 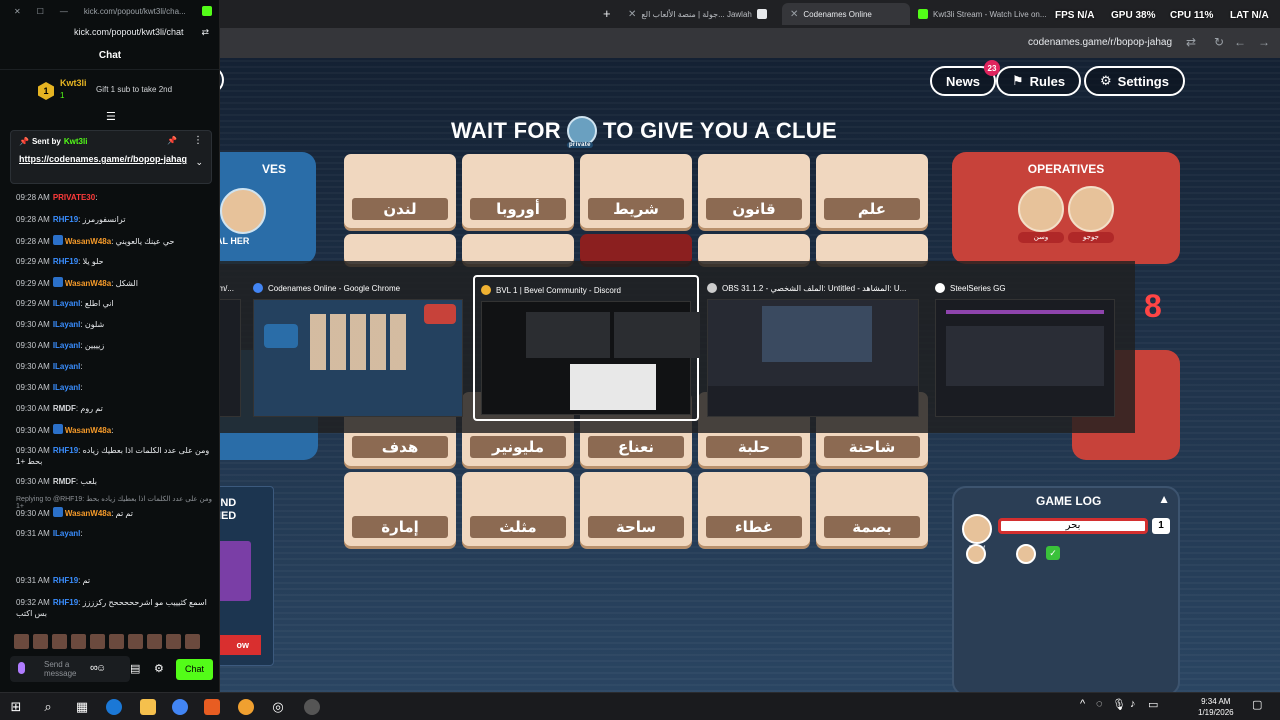 What do you see at coordinates (400, 509) in the screenshot?
I see `word-card: إمارة` at bounding box center [400, 509].